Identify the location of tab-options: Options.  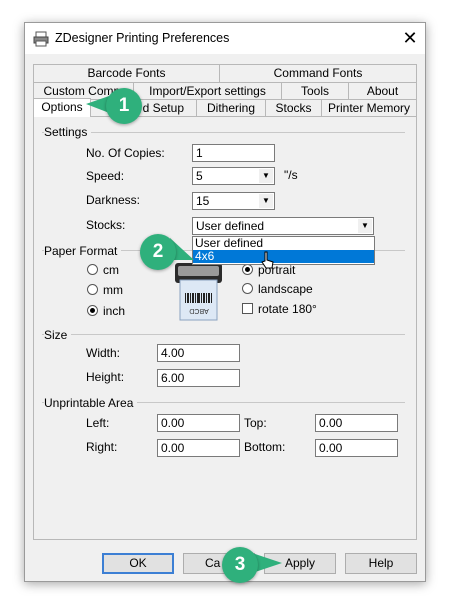
(62, 107).